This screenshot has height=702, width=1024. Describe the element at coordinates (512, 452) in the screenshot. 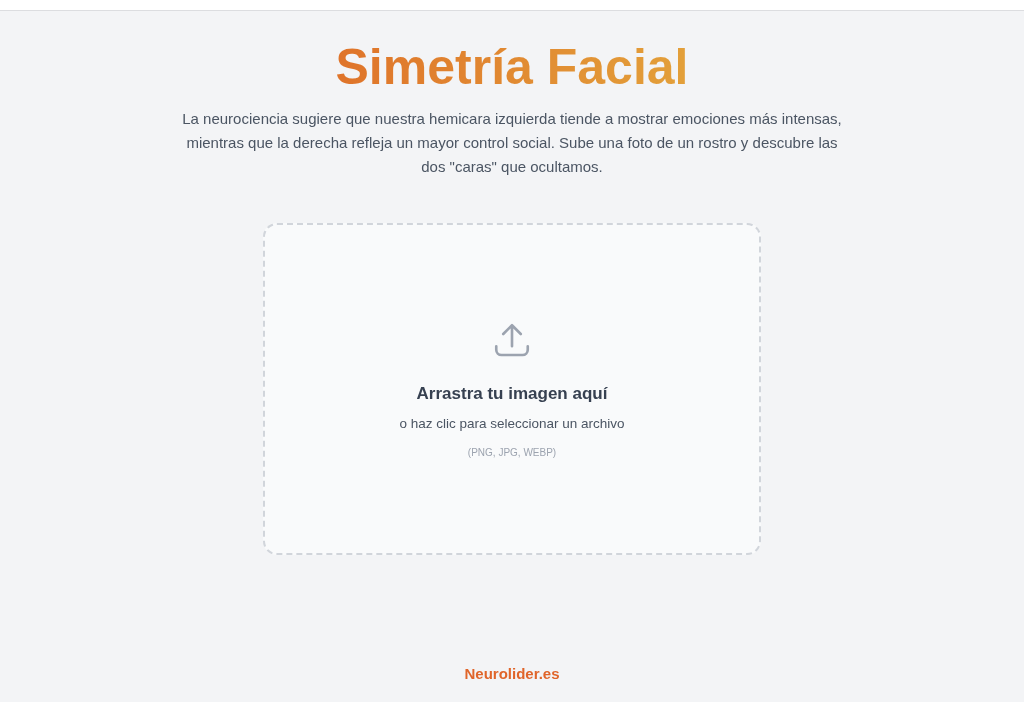

I see `file-formats: (PNG, JPG, WEBP)` at that location.